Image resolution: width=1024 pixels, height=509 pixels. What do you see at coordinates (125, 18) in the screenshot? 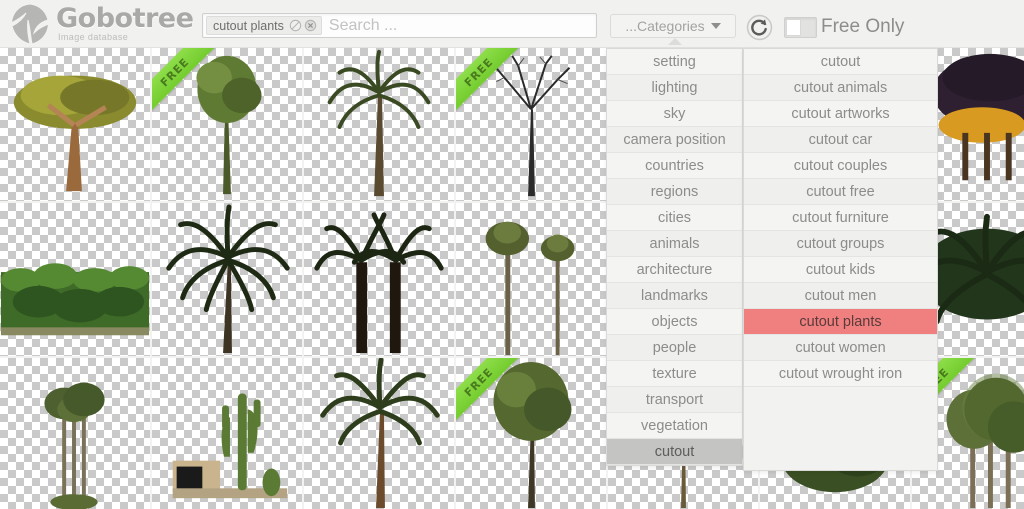
I see `brand-title: Gobotree` at bounding box center [125, 18].